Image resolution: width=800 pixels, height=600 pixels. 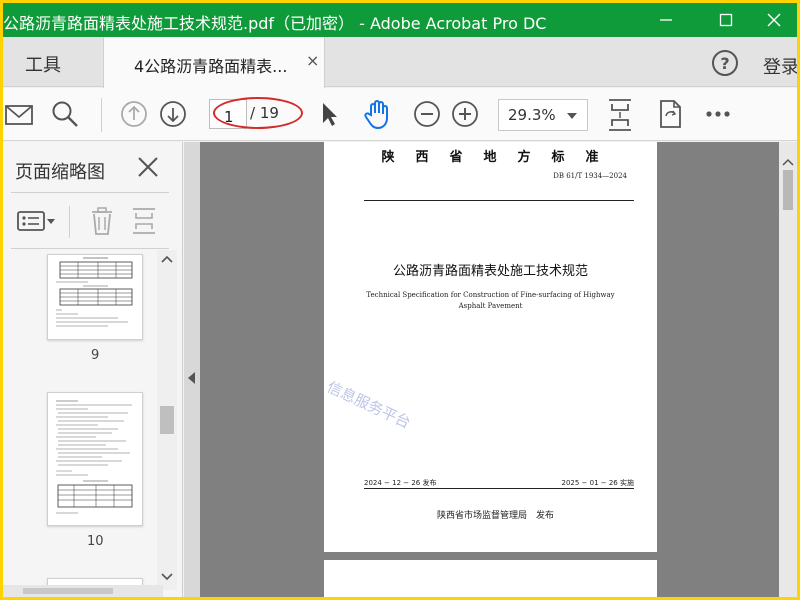 I want to click on insert-page-button, so click(x=144, y=221).